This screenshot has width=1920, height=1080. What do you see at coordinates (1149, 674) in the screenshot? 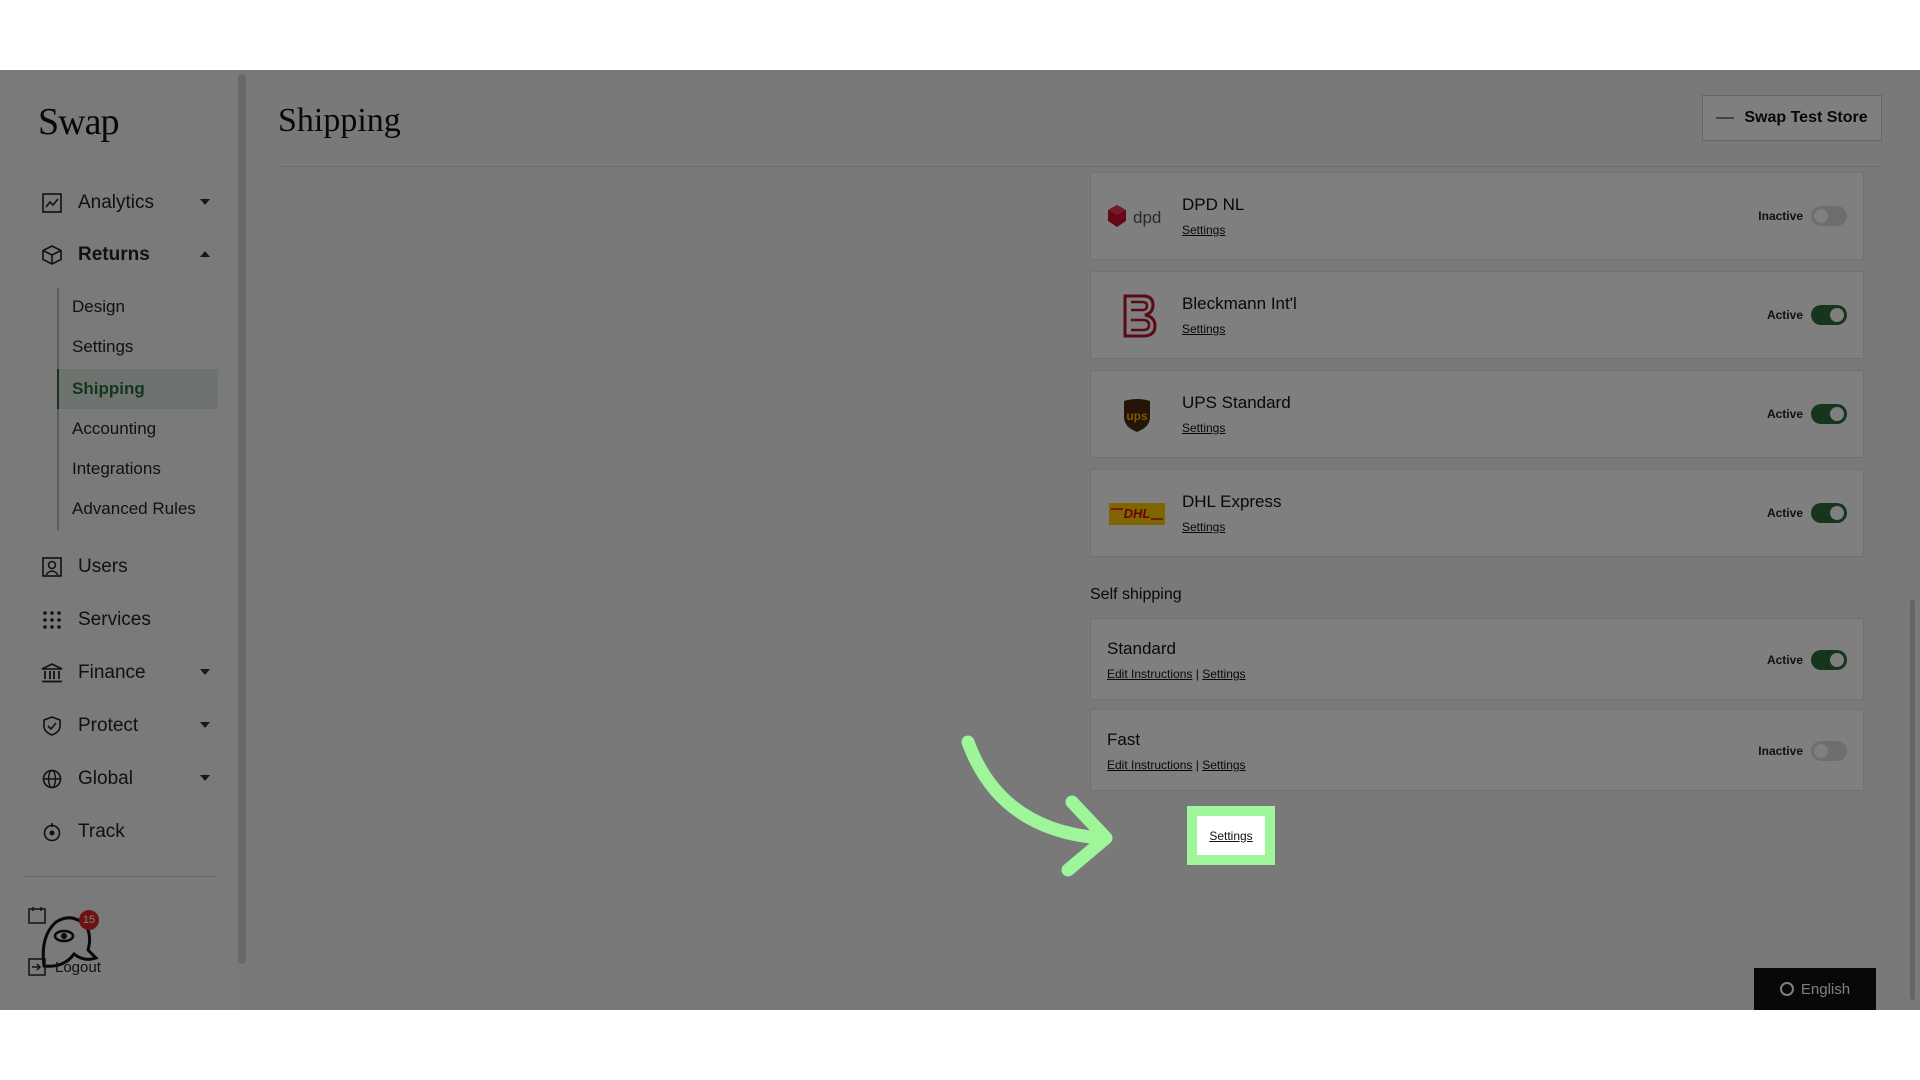
I see `edit-instructions-link: Edit Instructions` at bounding box center [1149, 674].